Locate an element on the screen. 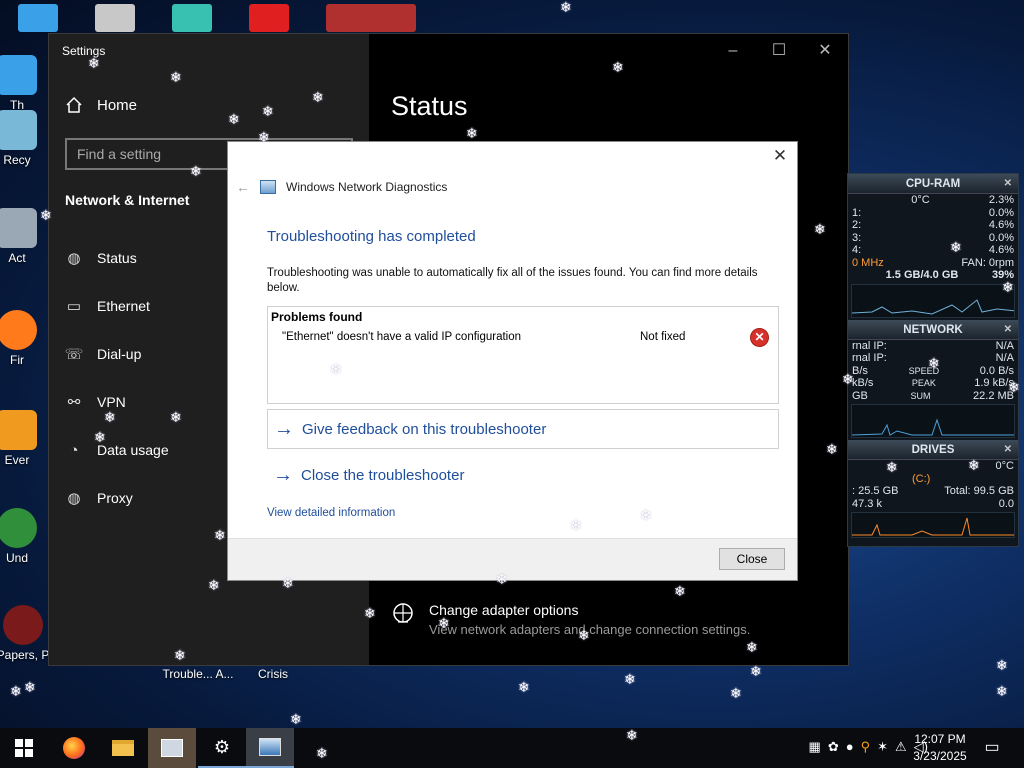 This screenshot has width=1024, height=768. desktop-icon-label: Crisis is located at coordinates (273, 674).